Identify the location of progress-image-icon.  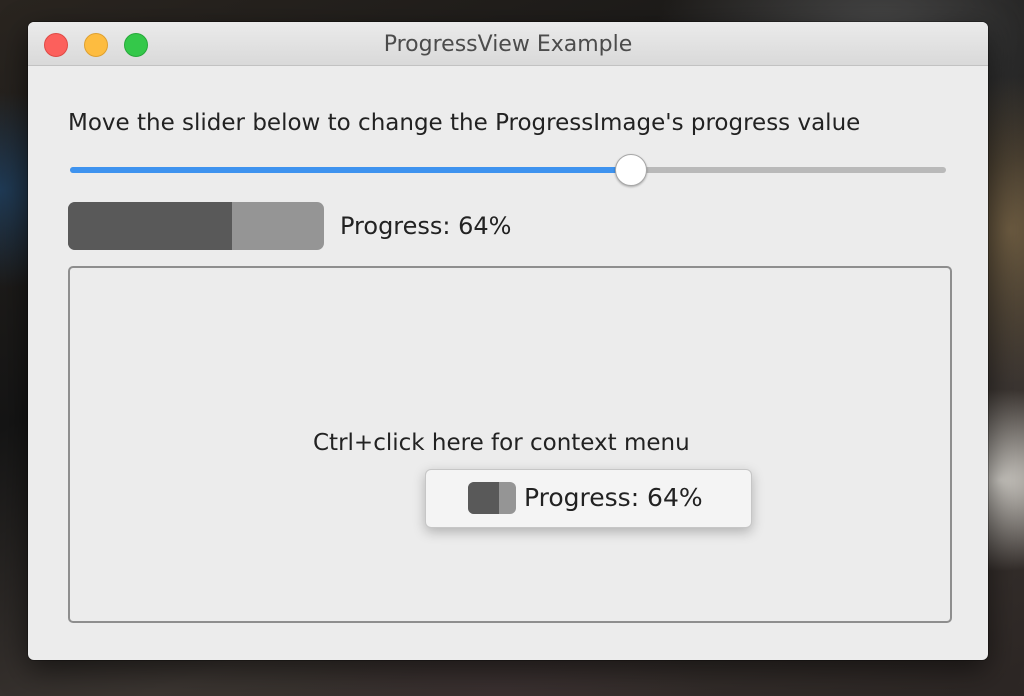
(492, 498).